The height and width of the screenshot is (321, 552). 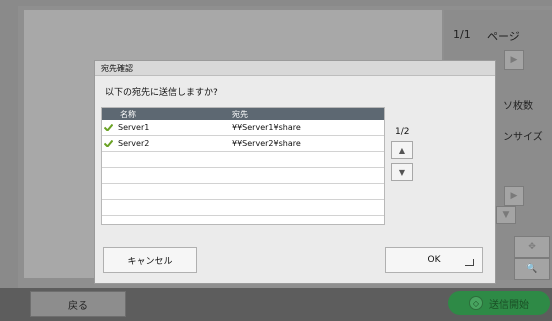 What do you see at coordinates (462, 34) in the screenshot?
I see `page-number: 1/1` at bounding box center [462, 34].